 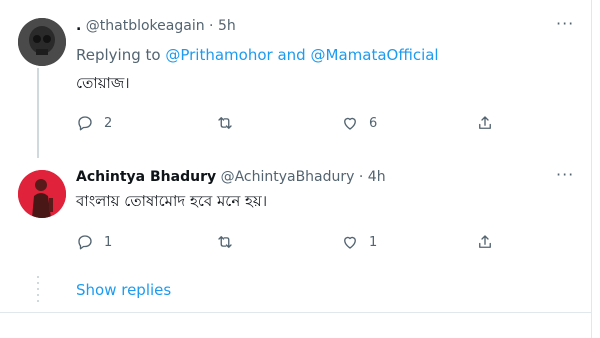 What do you see at coordinates (373, 242) in the screenshot?
I see `like-count: 1` at bounding box center [373, 242].